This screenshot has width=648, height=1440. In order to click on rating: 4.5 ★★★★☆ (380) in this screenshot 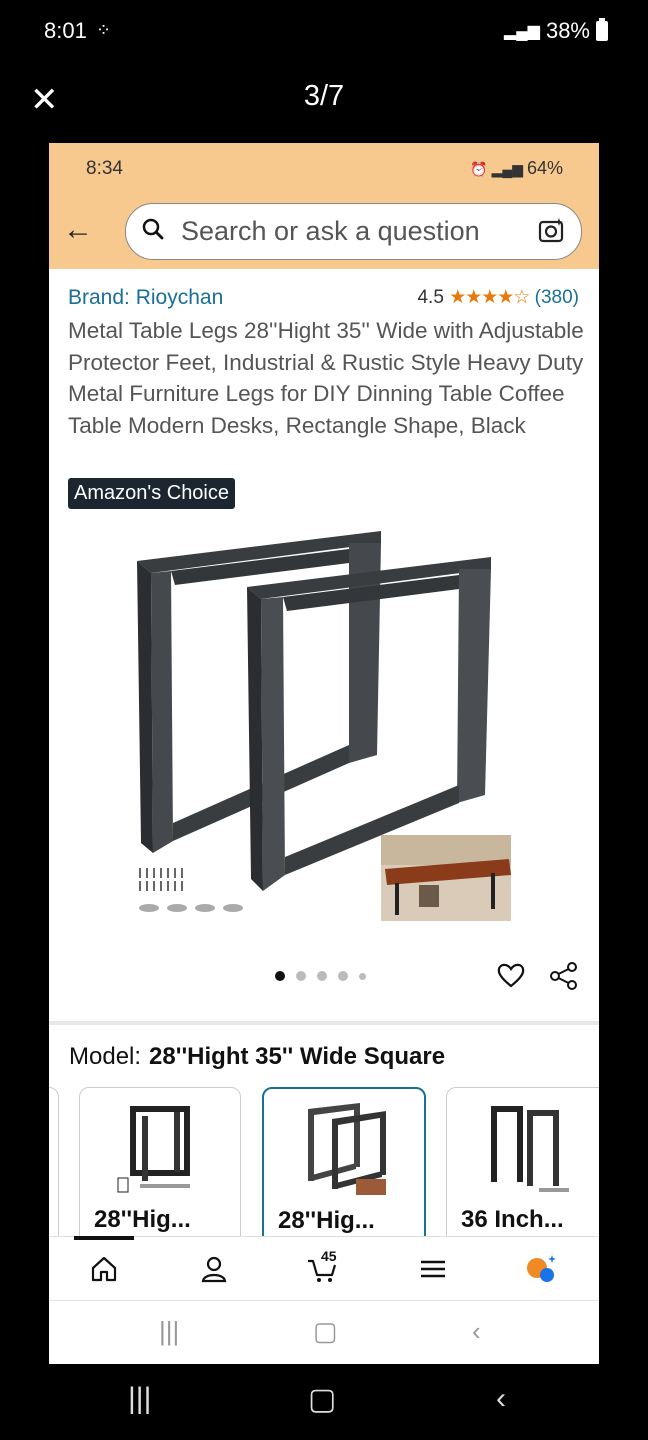, I will do `click(498, 297)`.